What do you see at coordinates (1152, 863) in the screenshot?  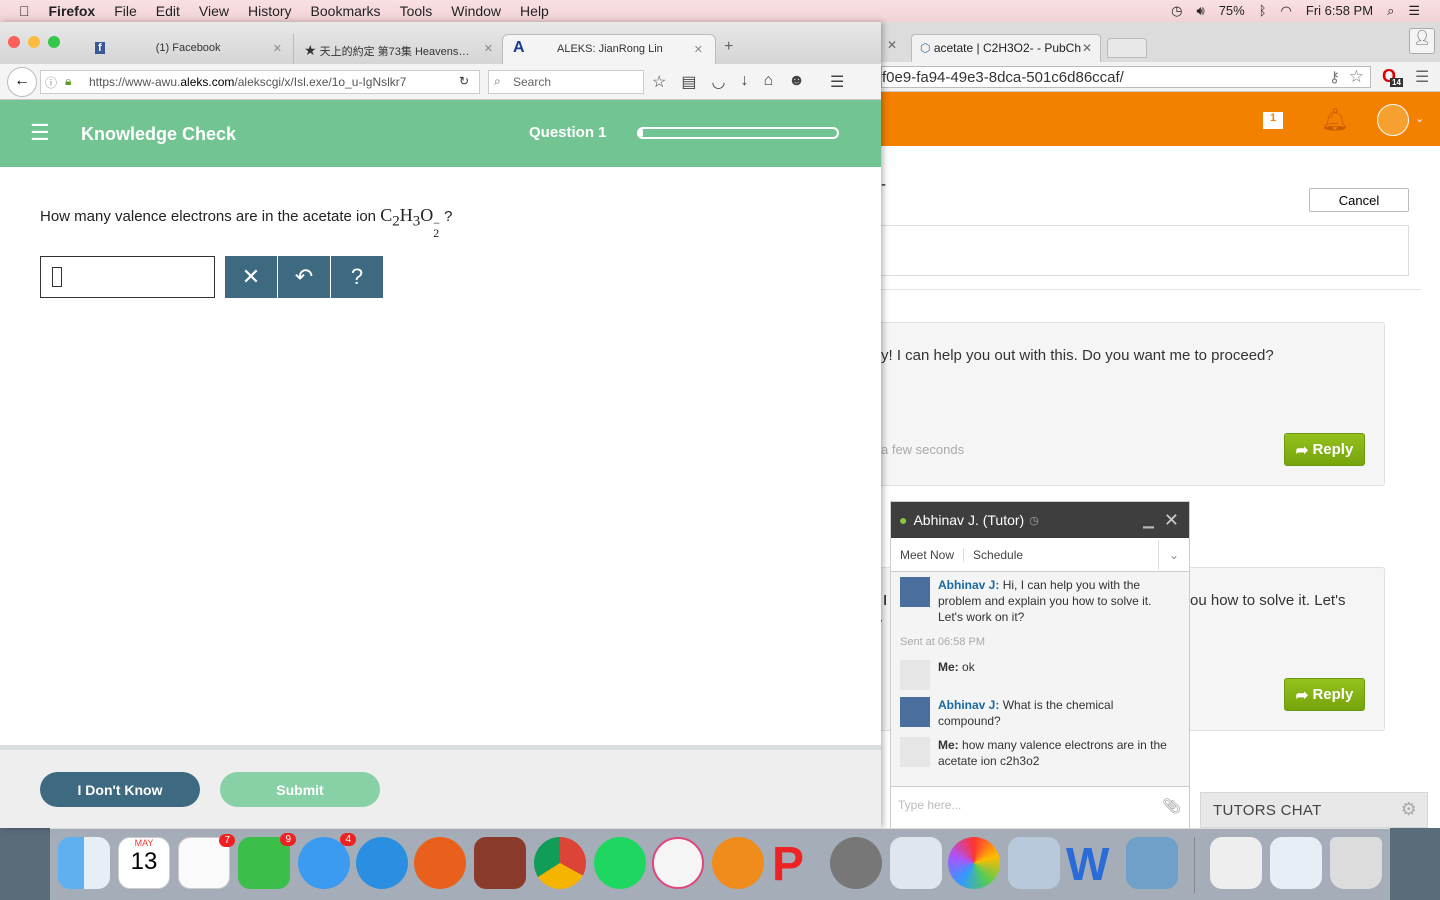 I see `image-capture-icon` at bounding box center [1152, 863].